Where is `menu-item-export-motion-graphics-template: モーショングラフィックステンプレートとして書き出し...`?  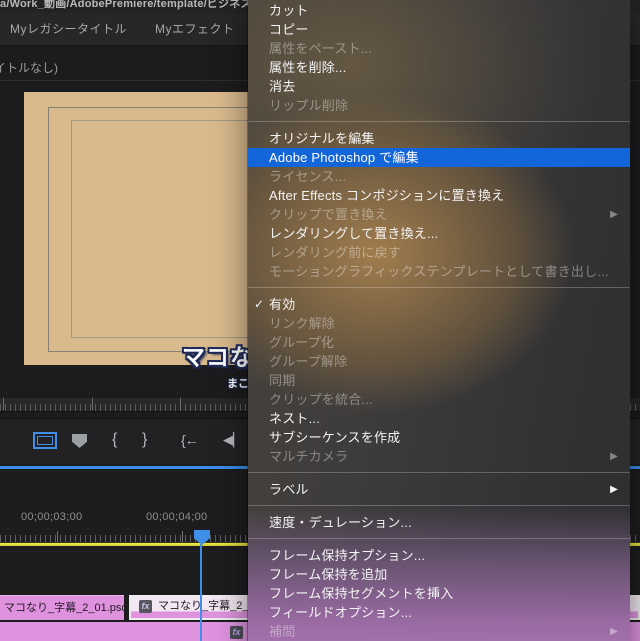 menu-item-export-motion-graphics-template: モーショングラフィックステンプレートとして書き出し... is located at coordinates (439, 271).